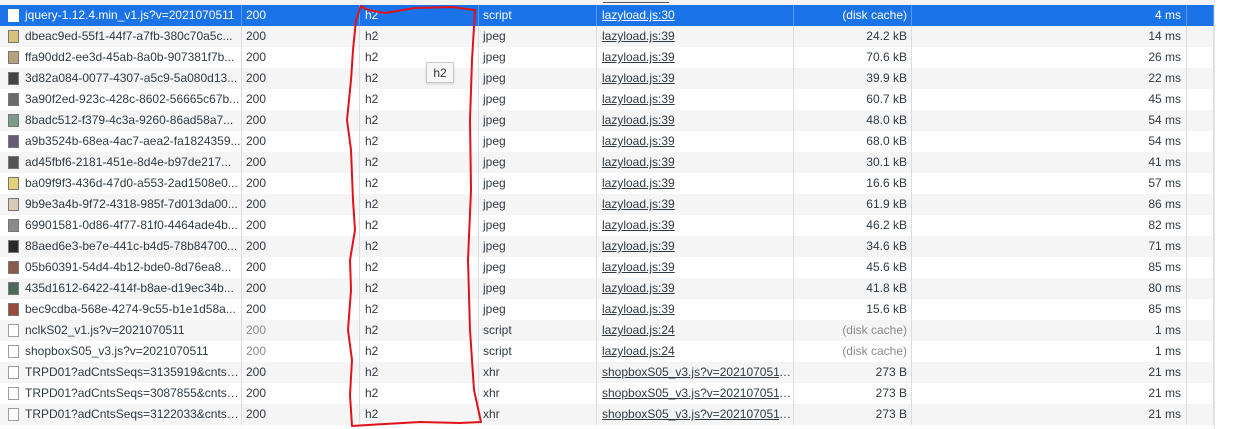 The image size is (1241, 429). What do you see at coordinates (1164, 204) in the screenshot?
I see `time-text: 86 ms` at bounding box center [1164, 204].